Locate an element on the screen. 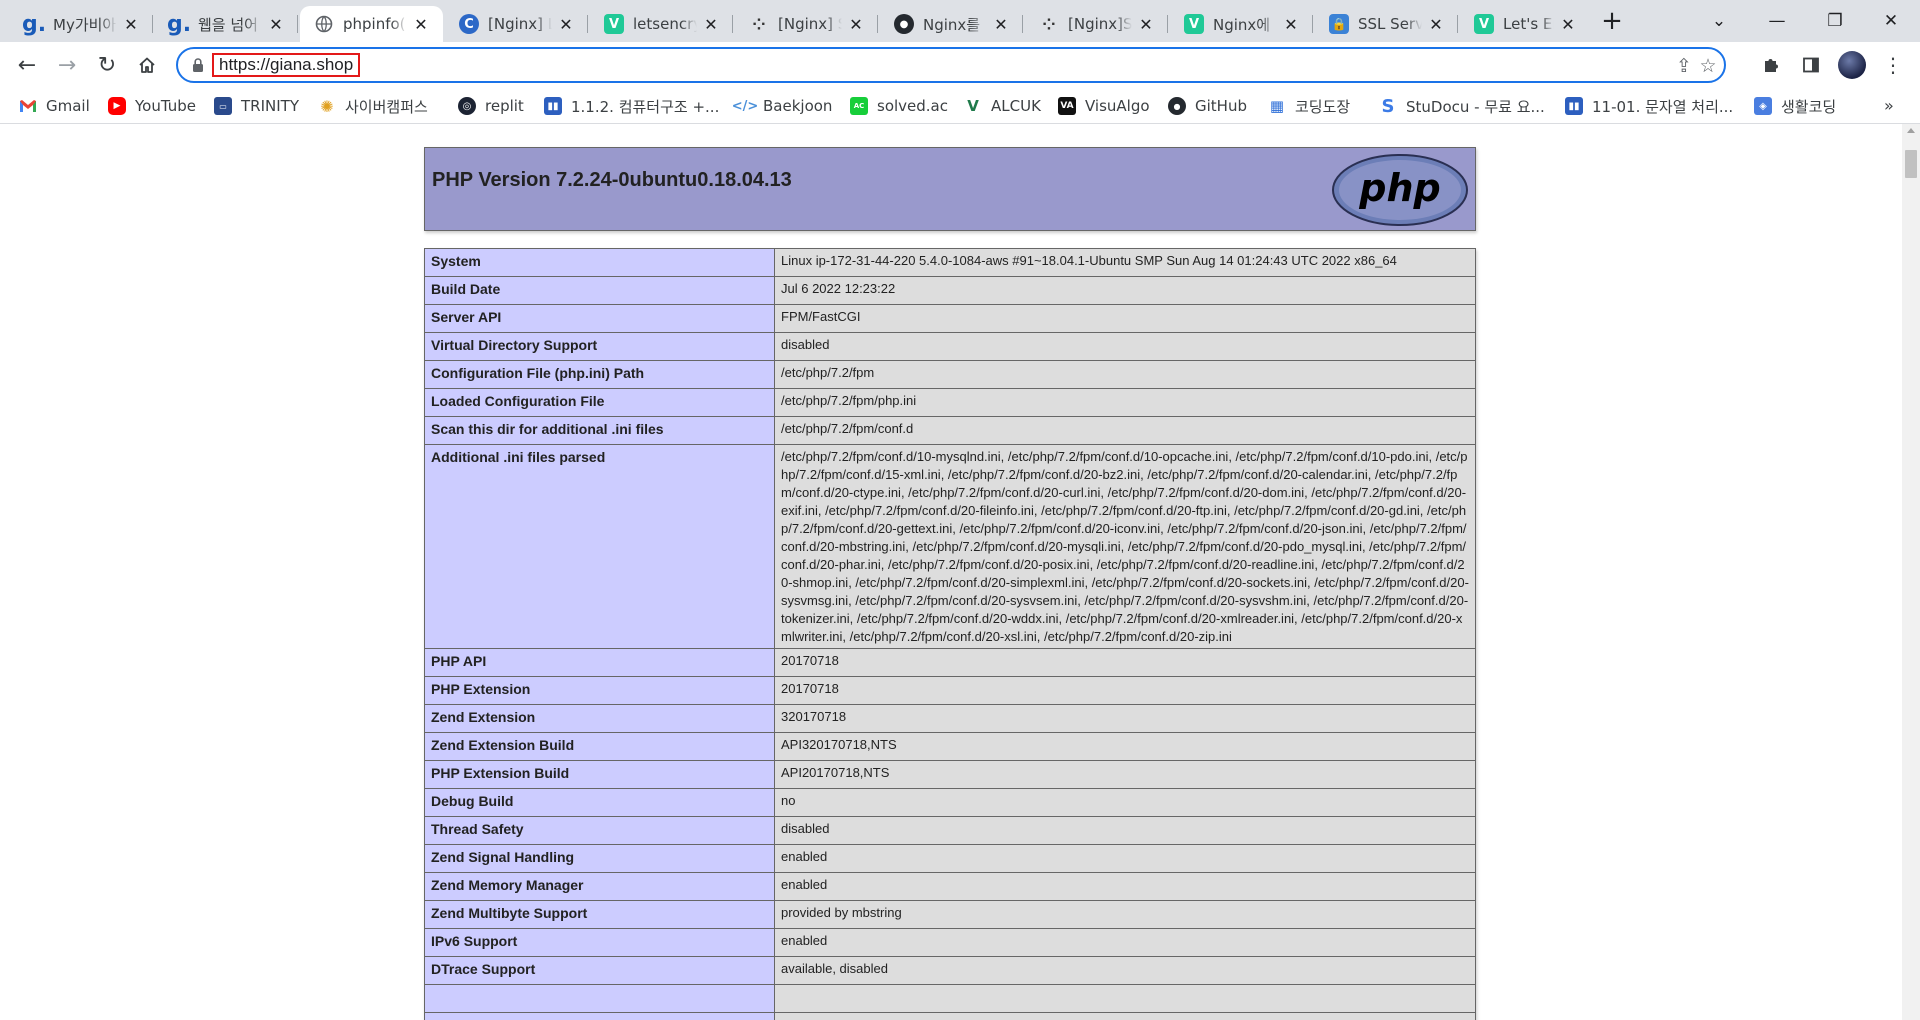  bookmark-star-icon: ☆ is located at coordinates (1708, 67).